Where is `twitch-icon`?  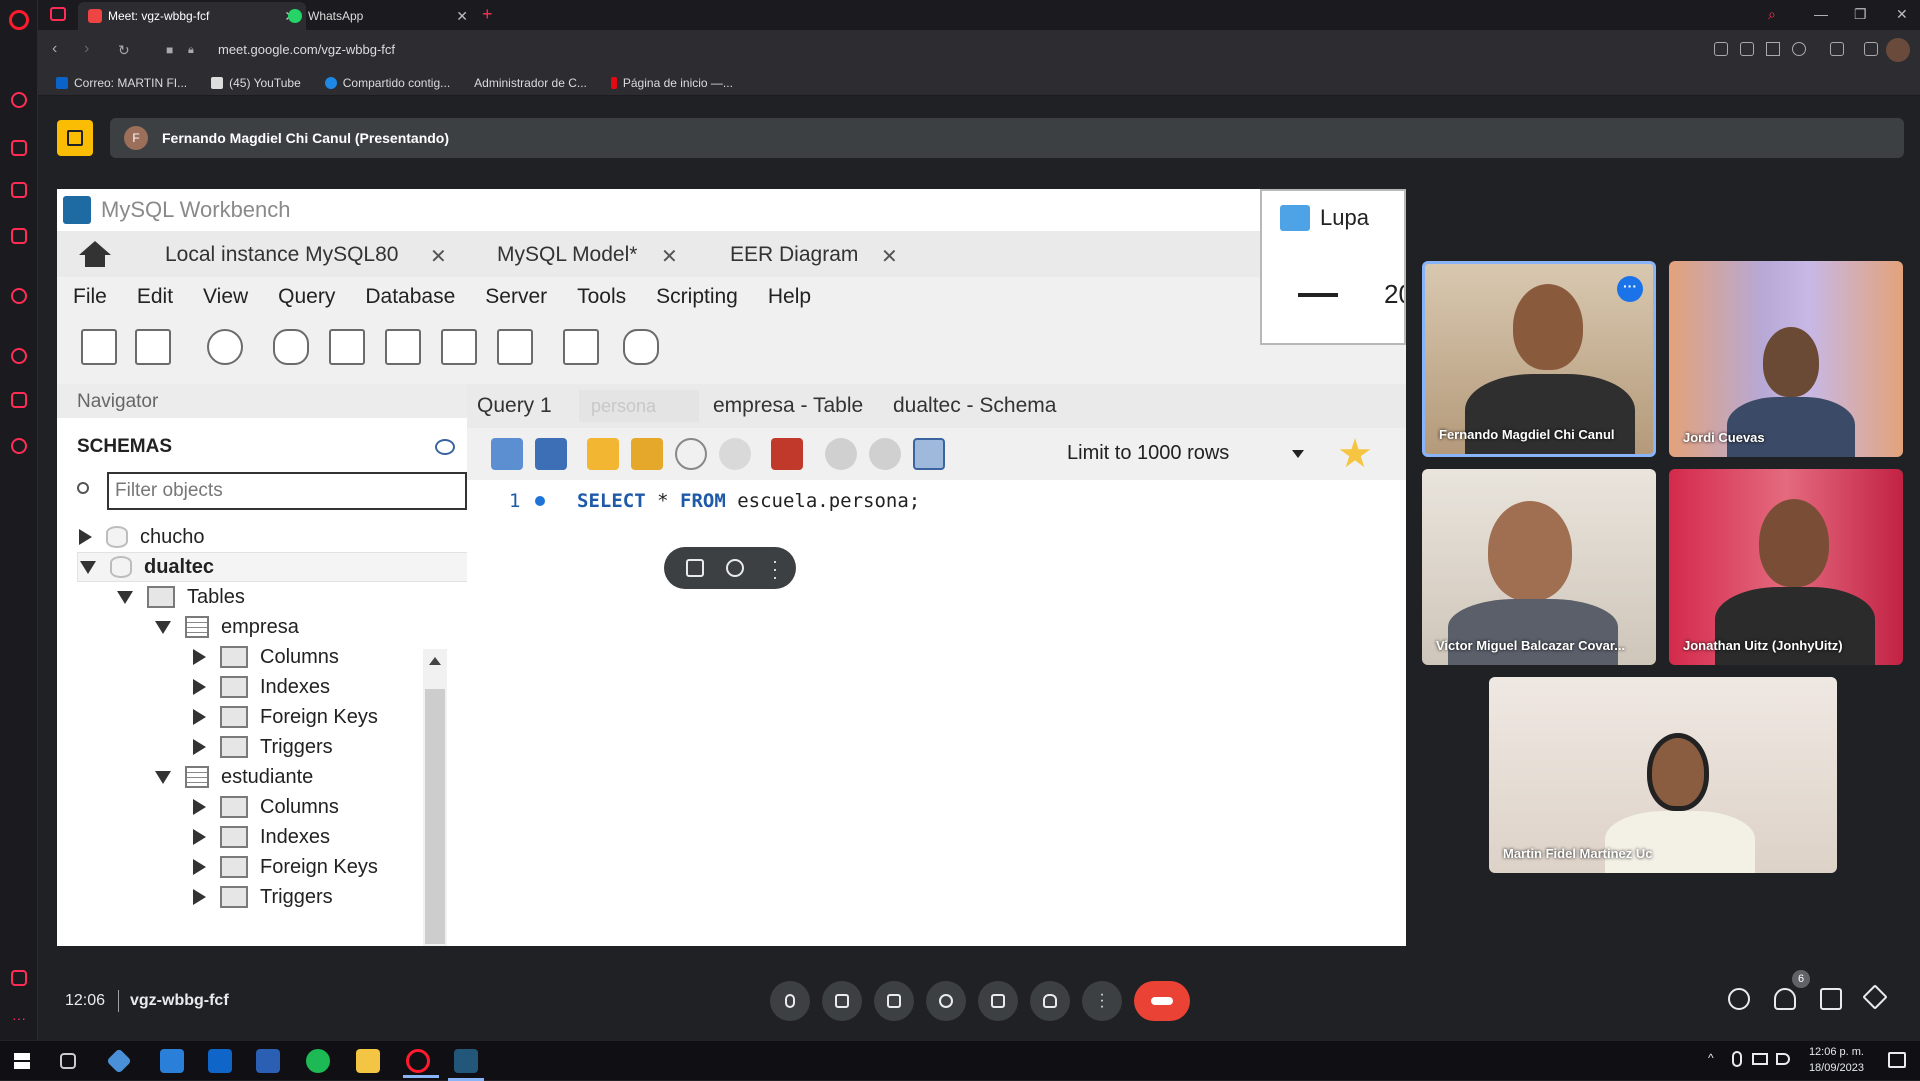 twitch-icon is located at coordinates (19, 190).